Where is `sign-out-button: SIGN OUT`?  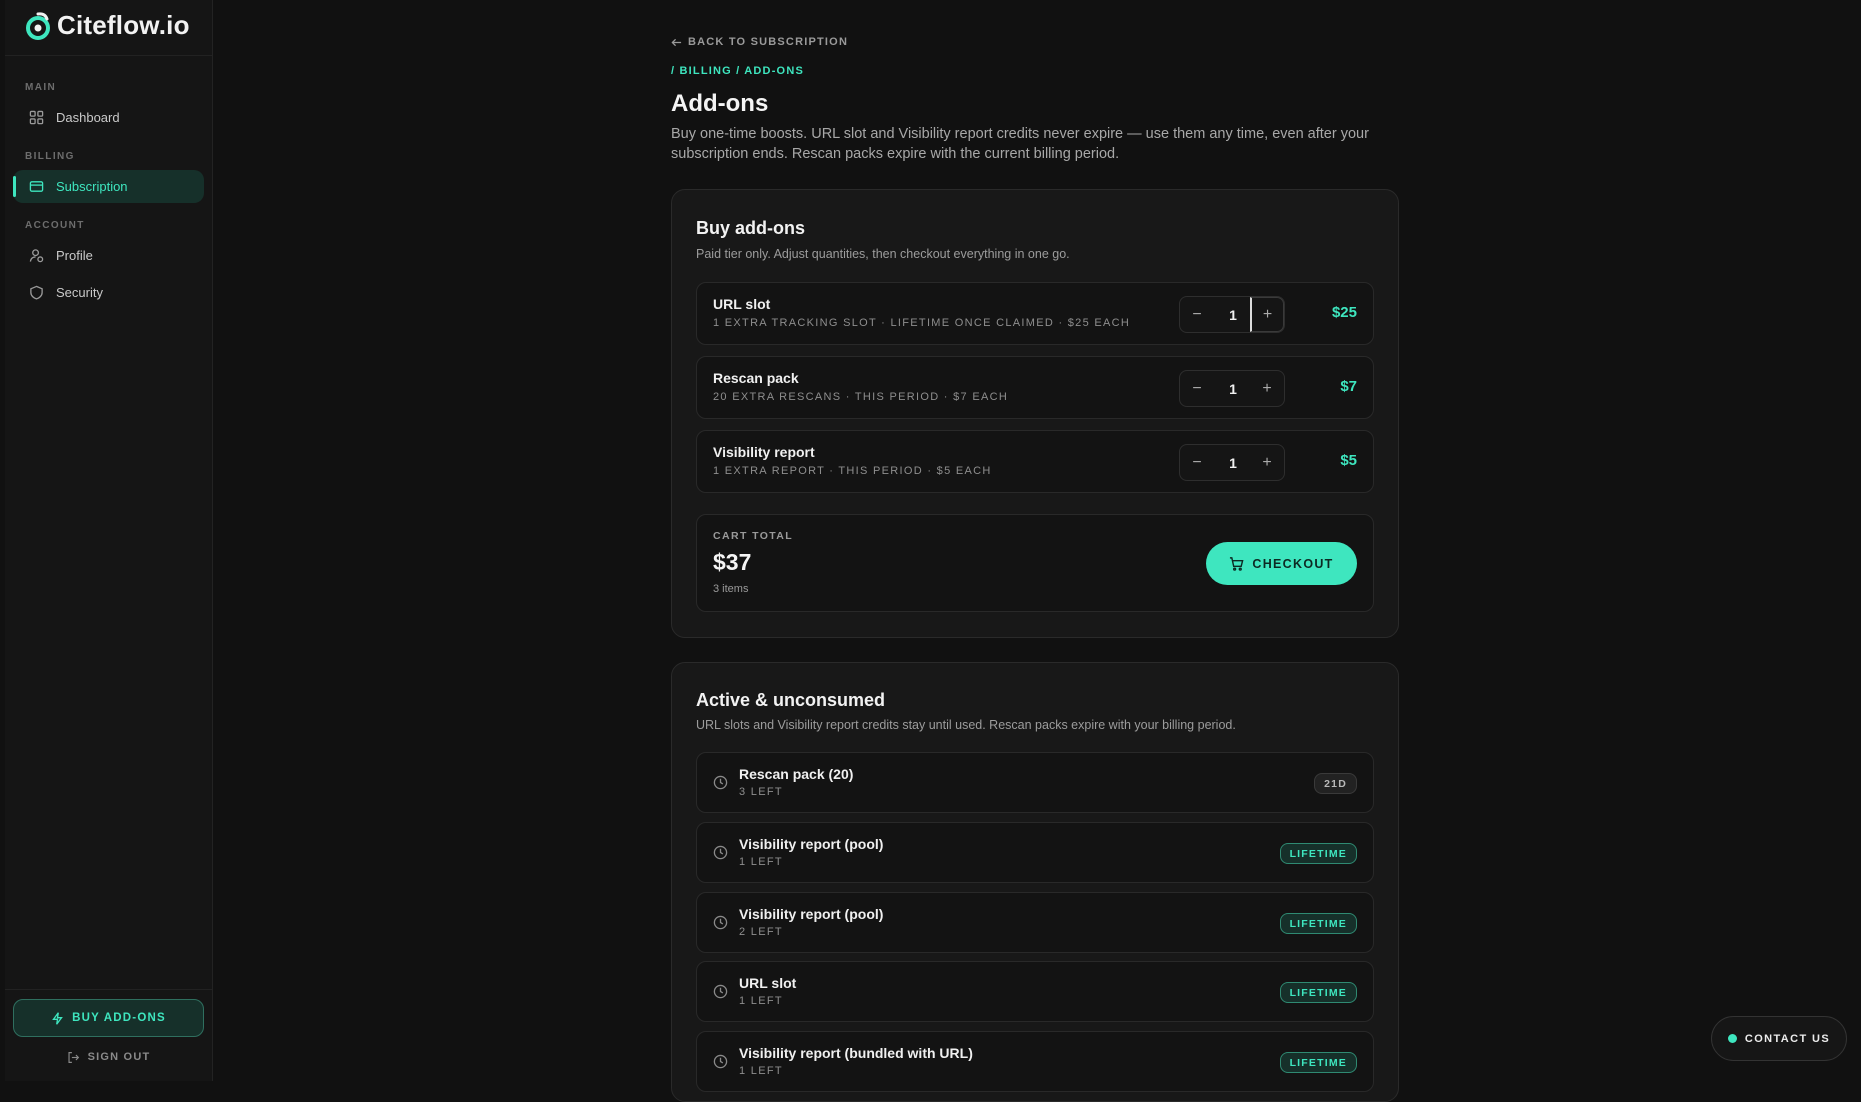
sign-out-button: SIGN OUT is located at coordinates (108, 1057).